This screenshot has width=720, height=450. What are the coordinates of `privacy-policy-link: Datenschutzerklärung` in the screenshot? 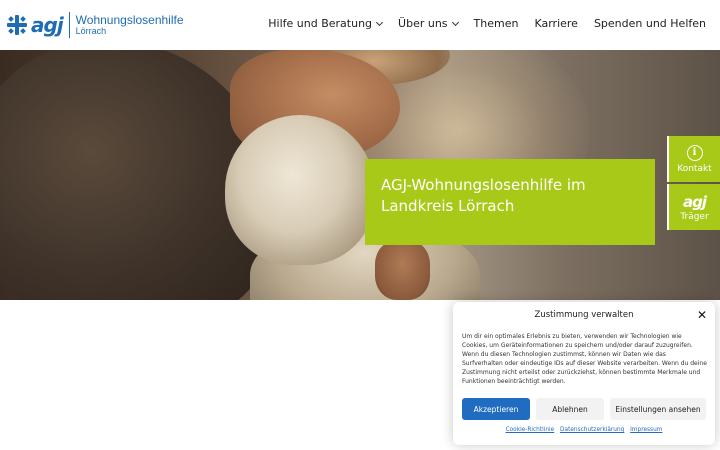 It's located at (592, 430).